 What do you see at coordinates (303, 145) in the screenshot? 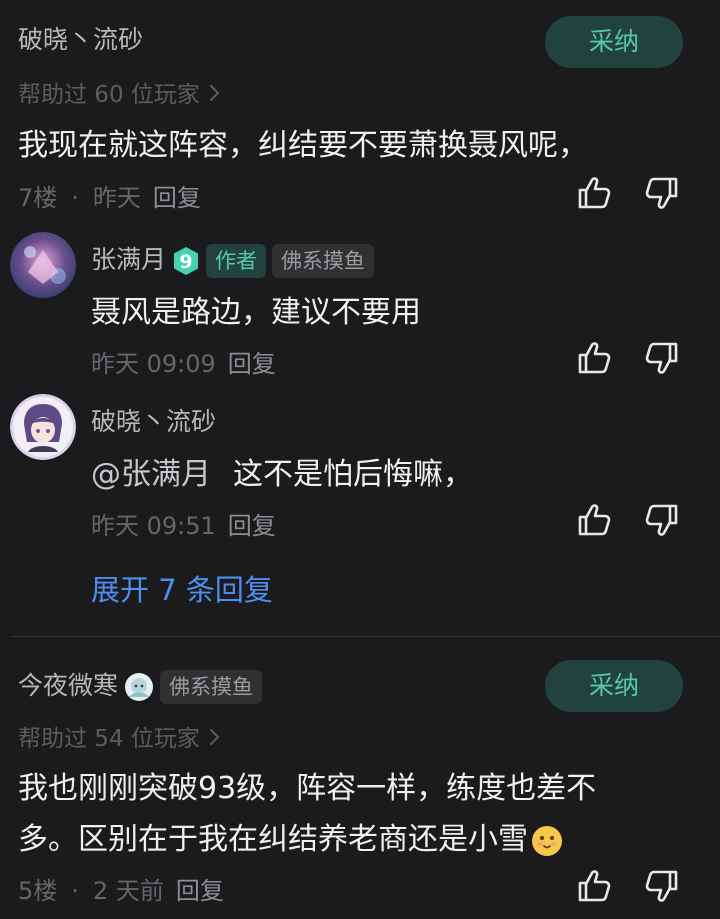
I see `comment-text: 我现在就这阵容，纠结要不要萧换聂风呢，` at bounding box center [303, 145].